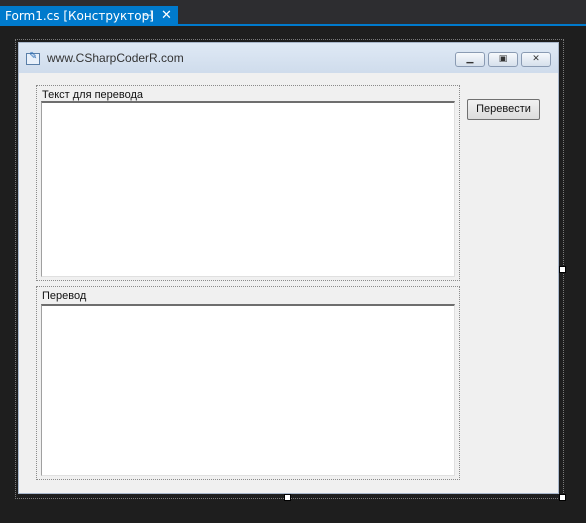  I want to click on maximize-icon: ▣, so click(503, 59).